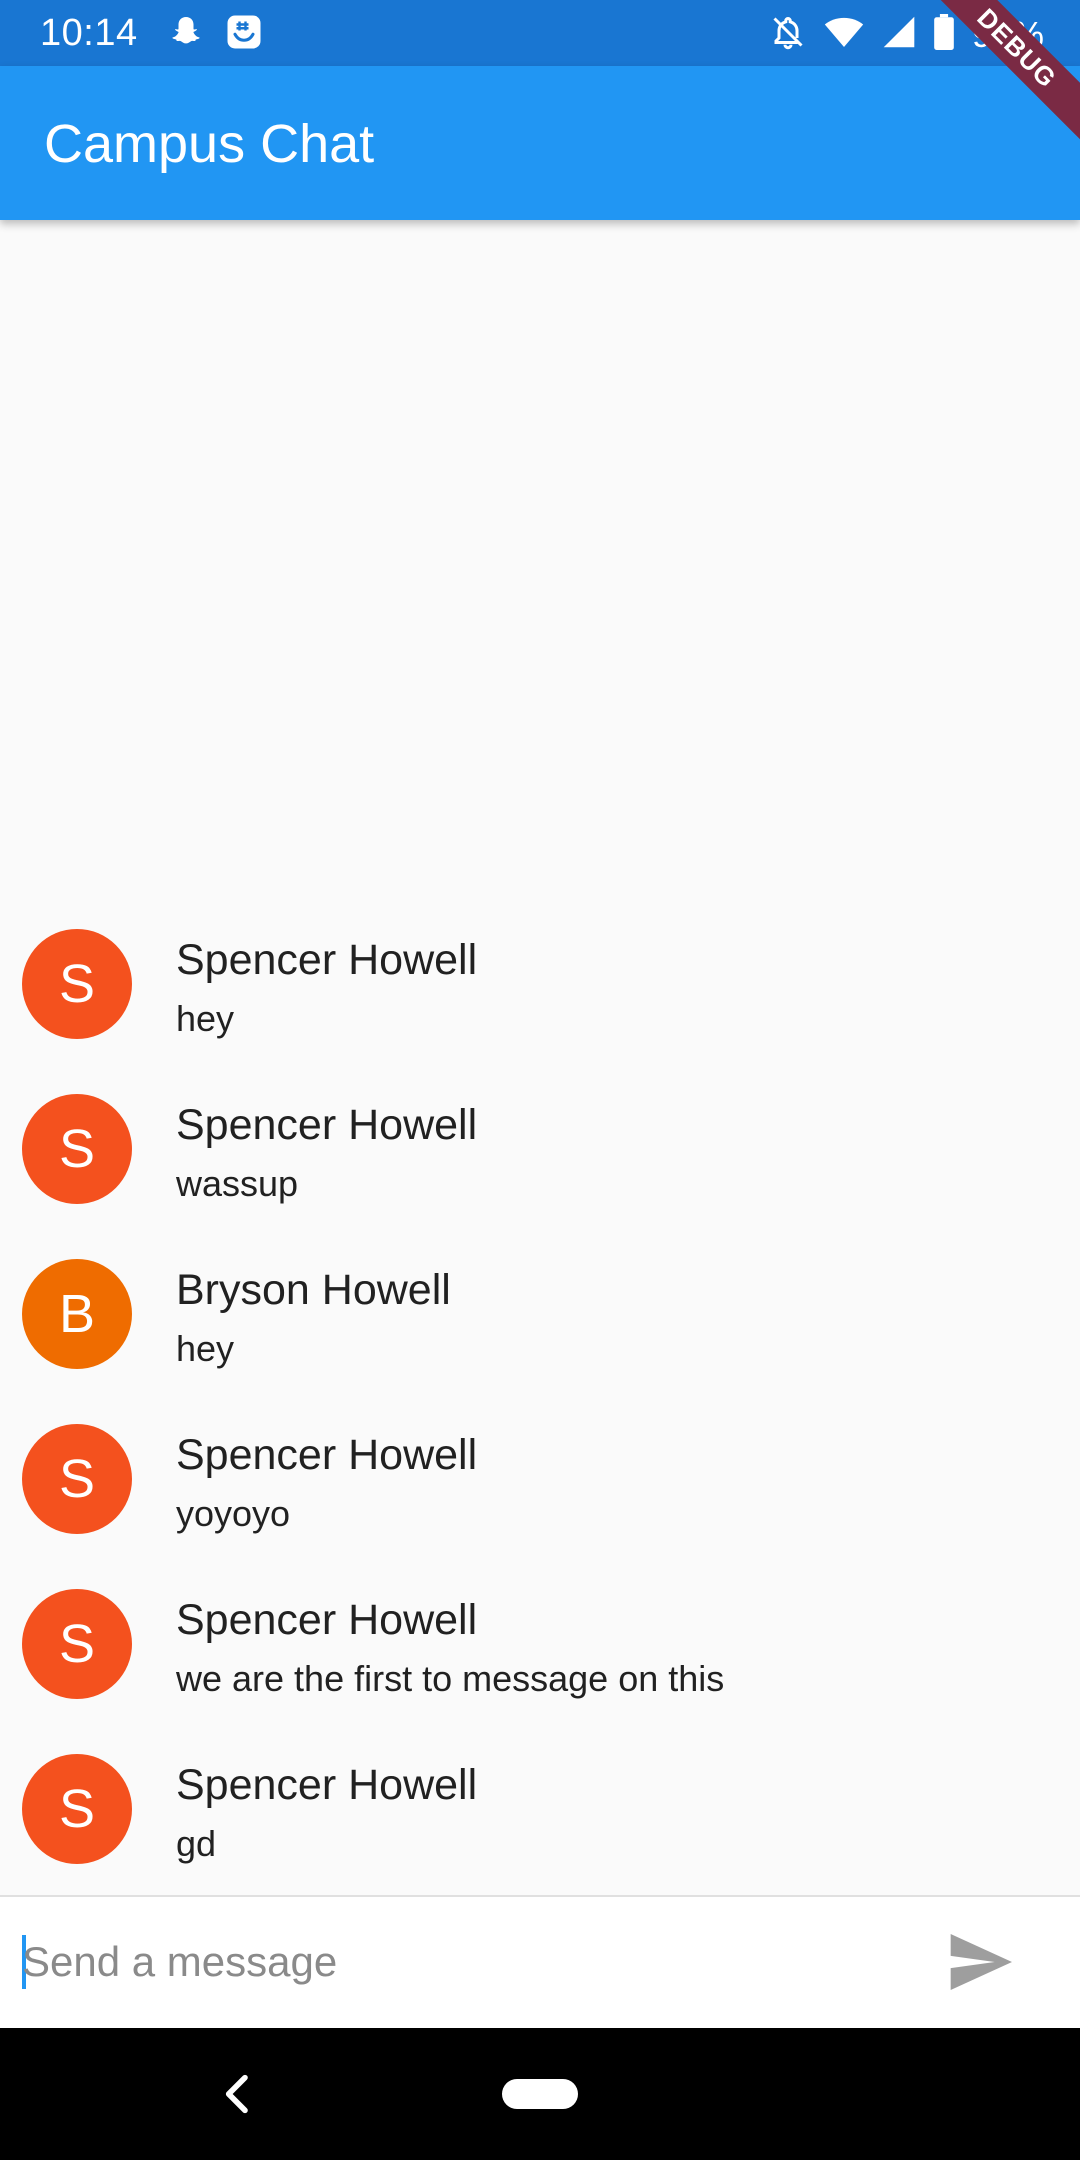 The height and width of the screenshot is (2160, 1080). Describe the element at coordinates (540, 33) in the screenshot. I see `status-bar: 10:14` at that location.